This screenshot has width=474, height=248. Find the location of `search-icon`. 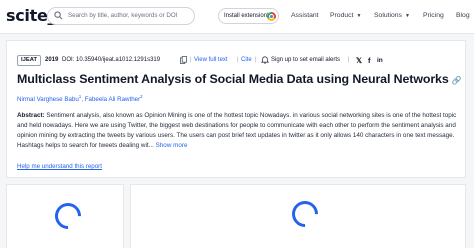

search-icon is located at coordinates (58, 15).